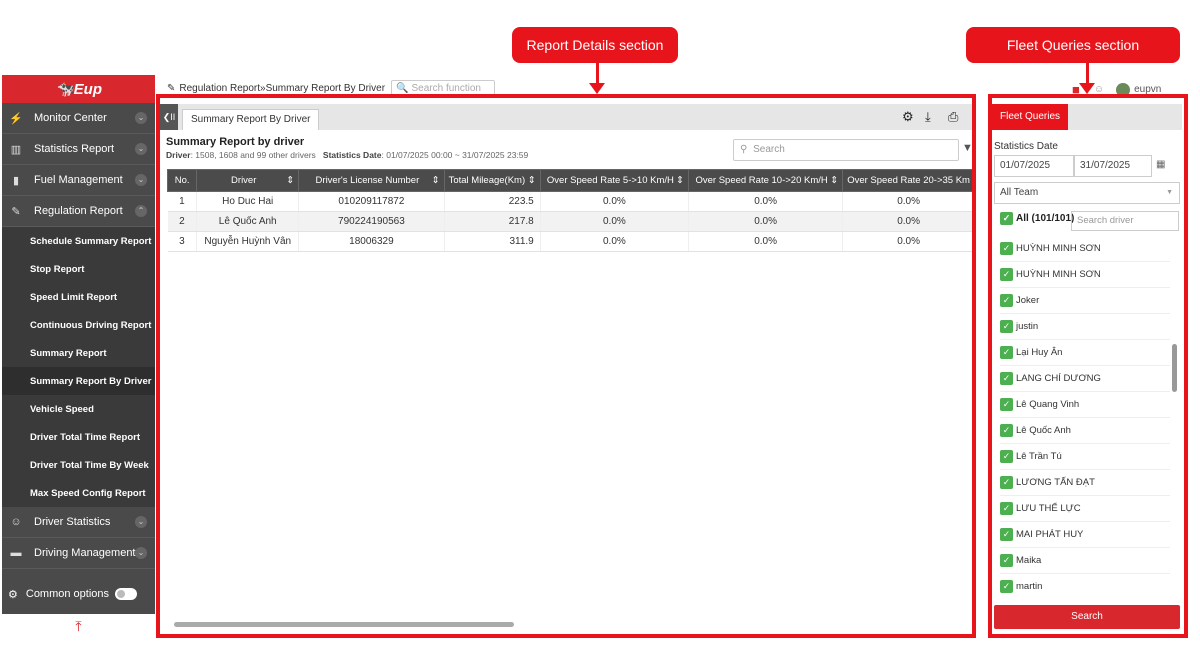 This screenshot has width=1200, height=652. What do you see at coordinates (1030, 117) in the screenshot?
I see `tab-fleet-queries: Fleet Queries` at bounding box center [1030, 117].